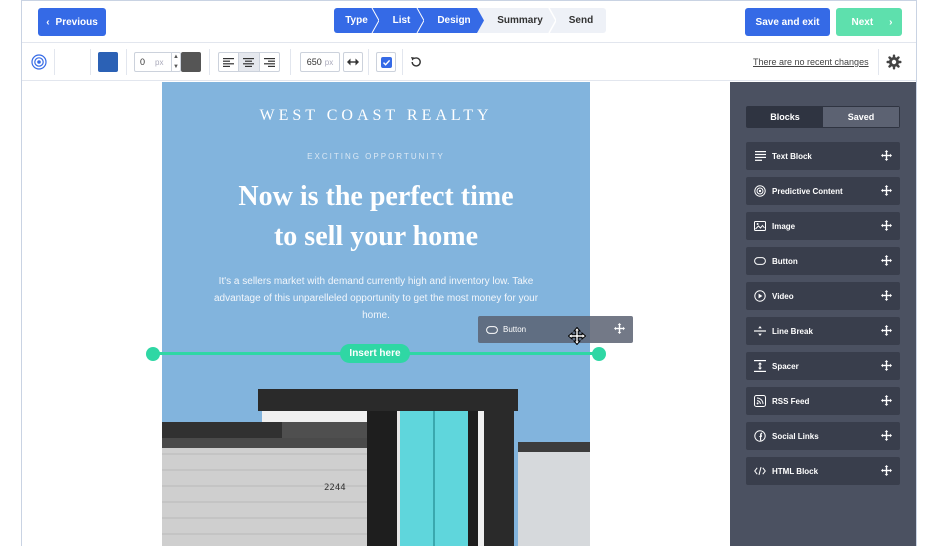 Image resolution: width=938 pixels, height=546 pixels. What do you see at coordinates (143, 62) in the screenshot?
I see `border-width-value: 0` at bounding box center [143, 62].